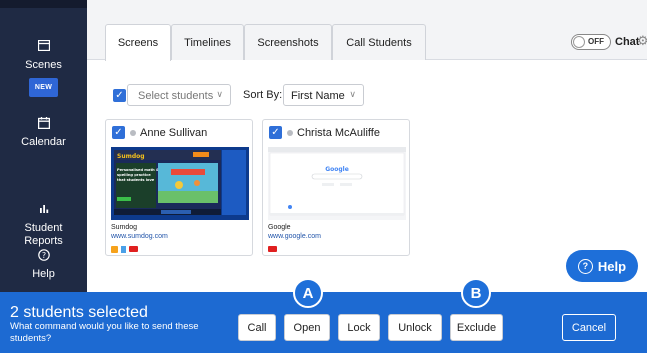  I want to click on tab-timelines: Timelines, so click(207, 42).